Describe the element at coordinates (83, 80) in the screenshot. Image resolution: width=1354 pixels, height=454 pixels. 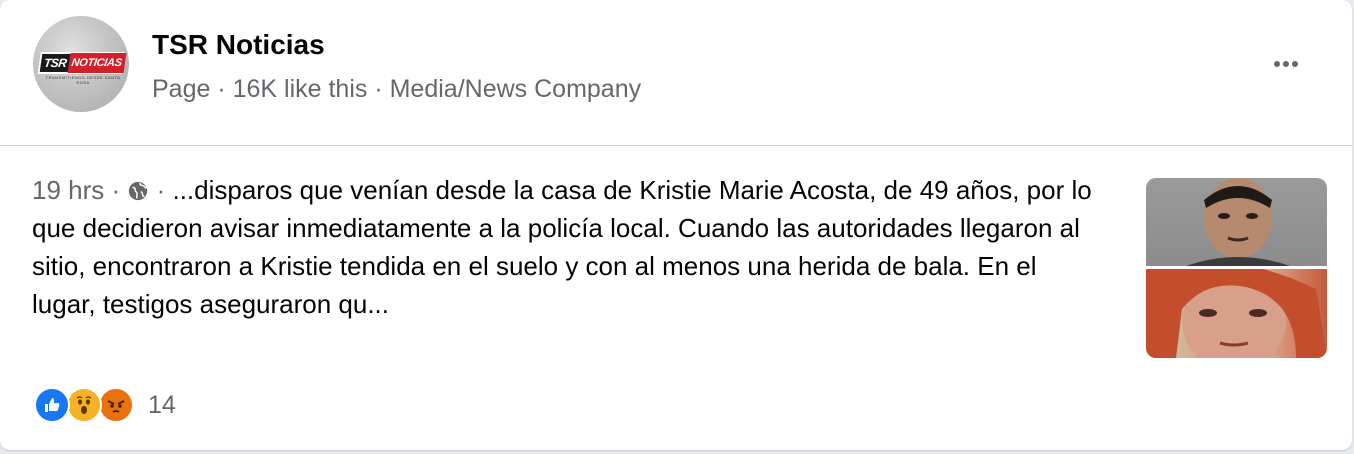
I see `logo-tagline: TRANSMITIENDO DESDE SANTA ROSA` at that location.